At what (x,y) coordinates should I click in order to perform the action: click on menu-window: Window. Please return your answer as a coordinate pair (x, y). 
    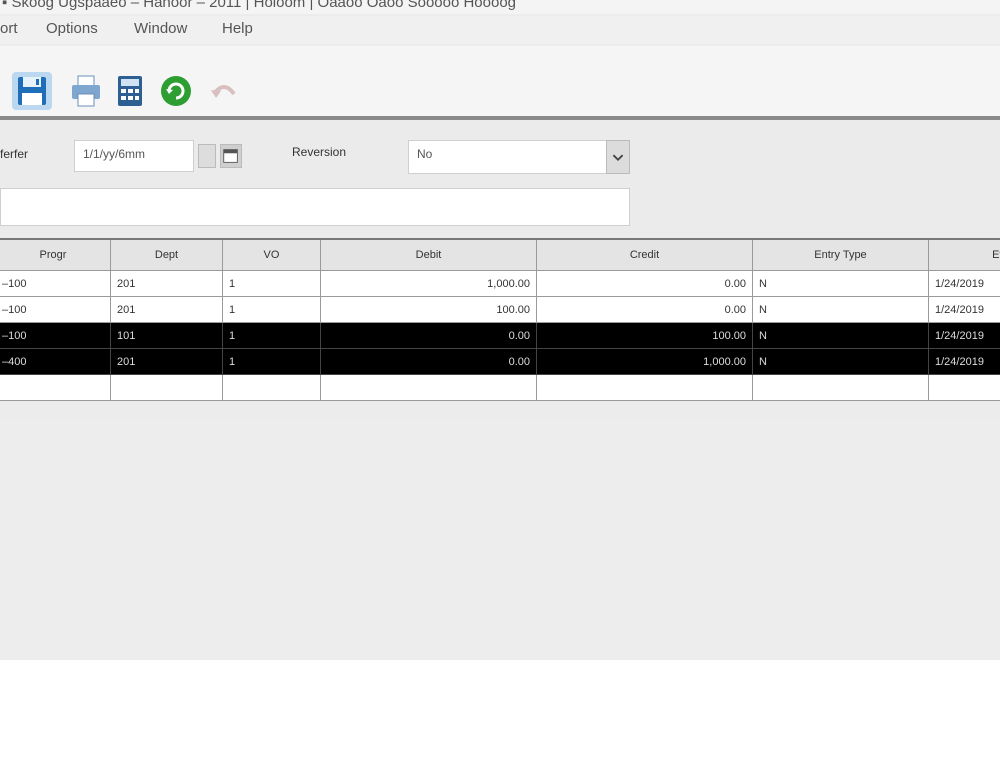
    Looking at the image, I should click on (160, 28).